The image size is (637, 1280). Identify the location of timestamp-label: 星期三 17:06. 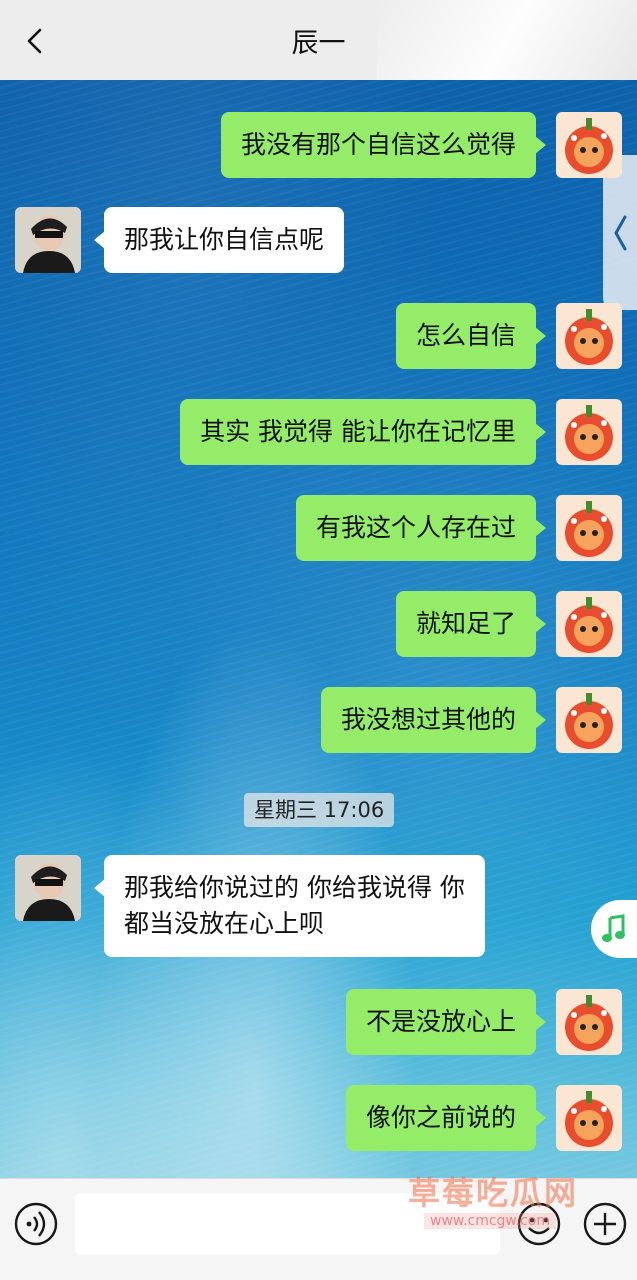
(319, 810).